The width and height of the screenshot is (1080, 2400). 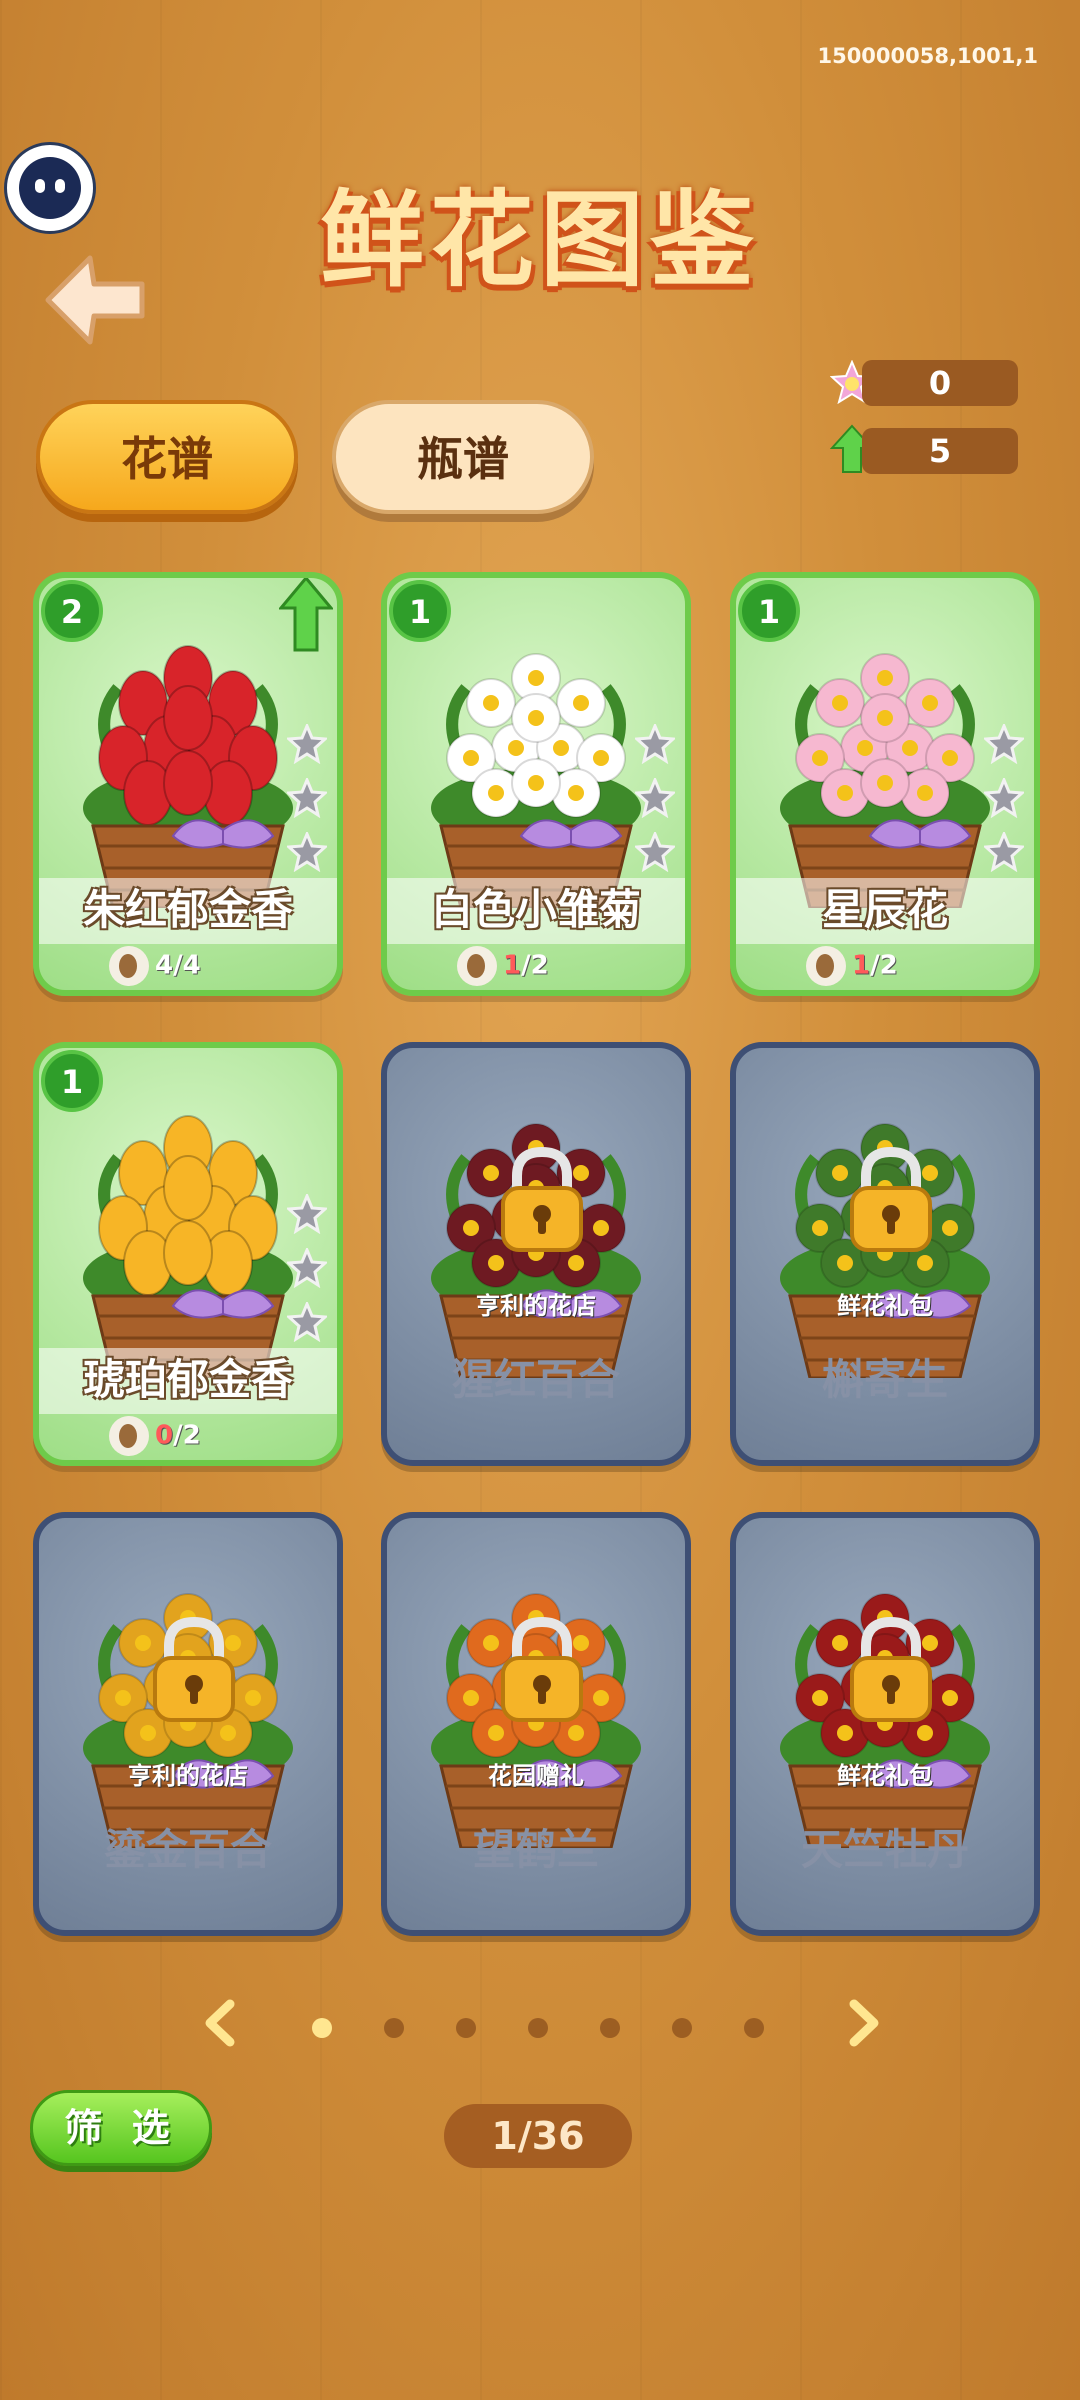 What do you see at coordinates (538, 2136) in the screenshot?
I see `page-indicator: 1/36` at bounding box center [538, 2136].